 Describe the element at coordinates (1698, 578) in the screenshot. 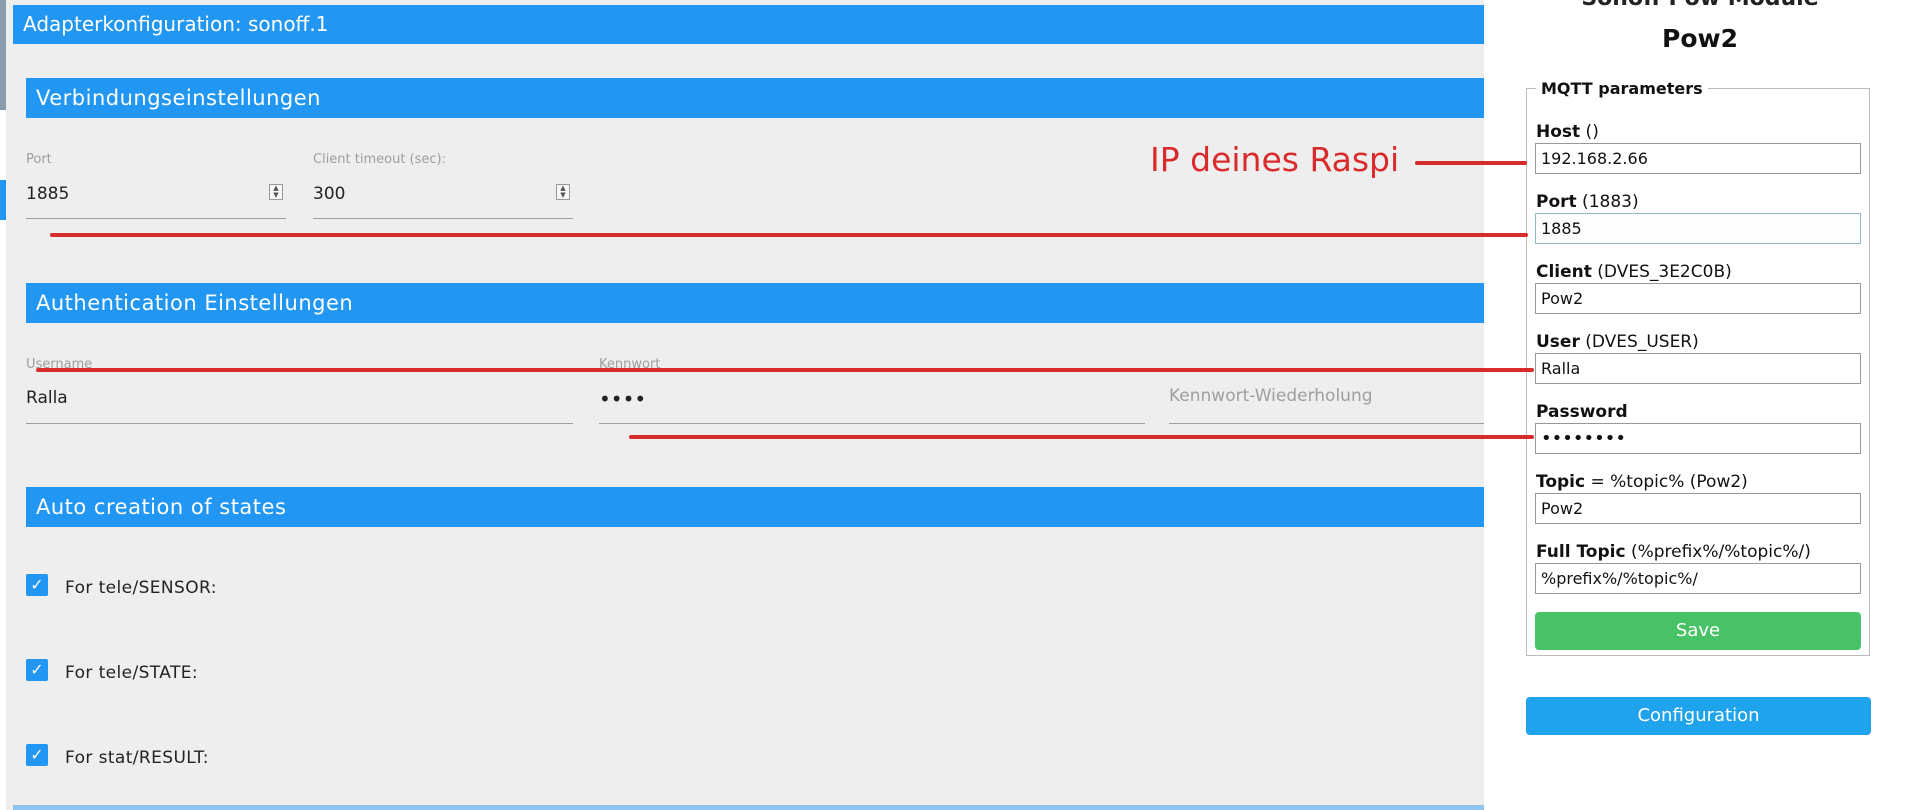

I see `full-topic-input: %prefix%/%topic%/` at that location.